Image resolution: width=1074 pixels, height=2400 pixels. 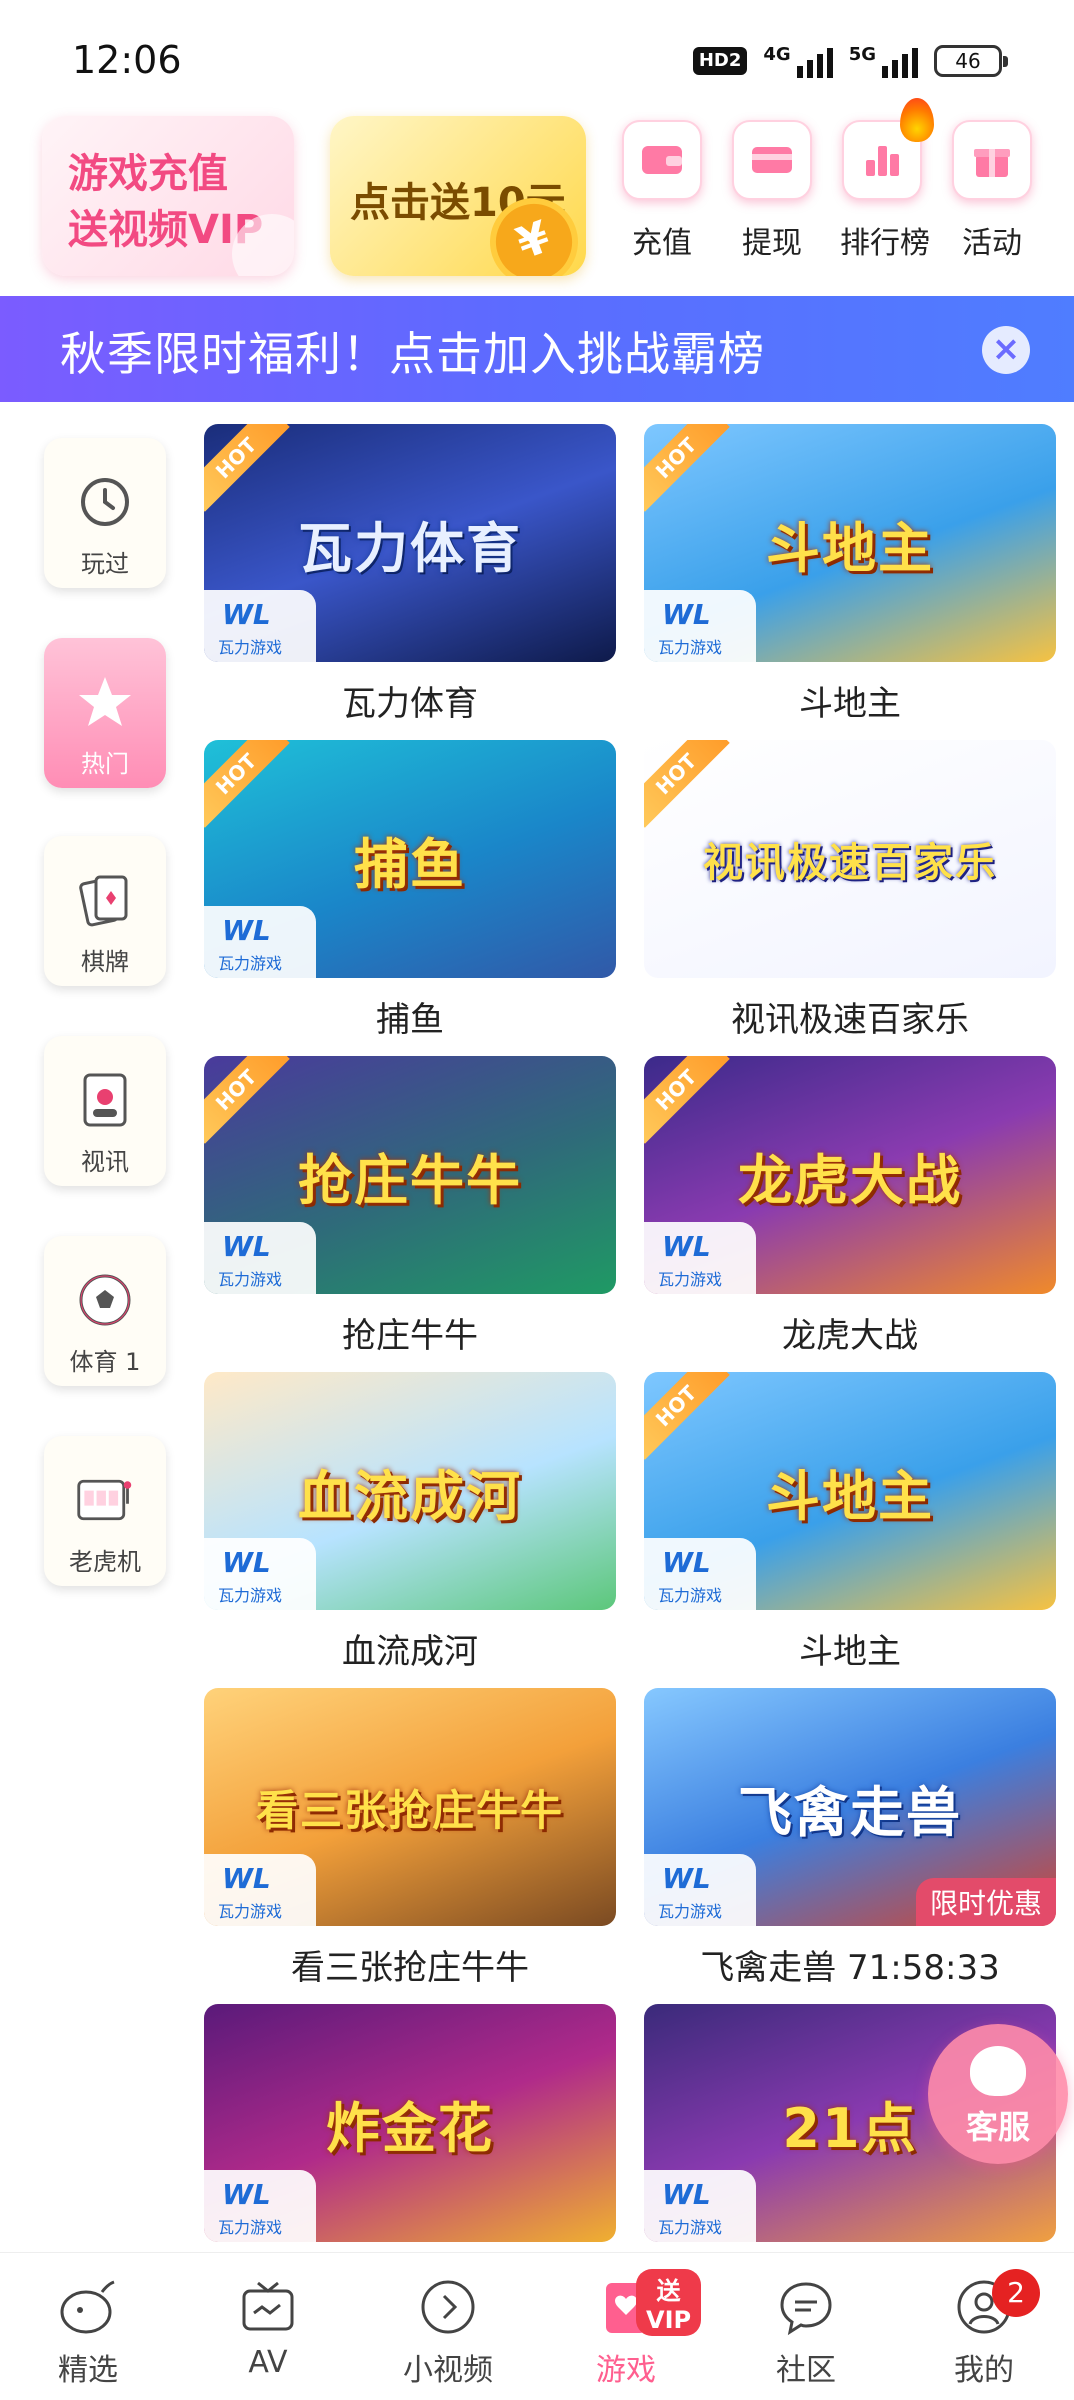 I want to click on game-card-qiangzhuang-niuniu: 抢庄牛牛 HOT WL 瓦力游戏, so click(x=410, y=1175).